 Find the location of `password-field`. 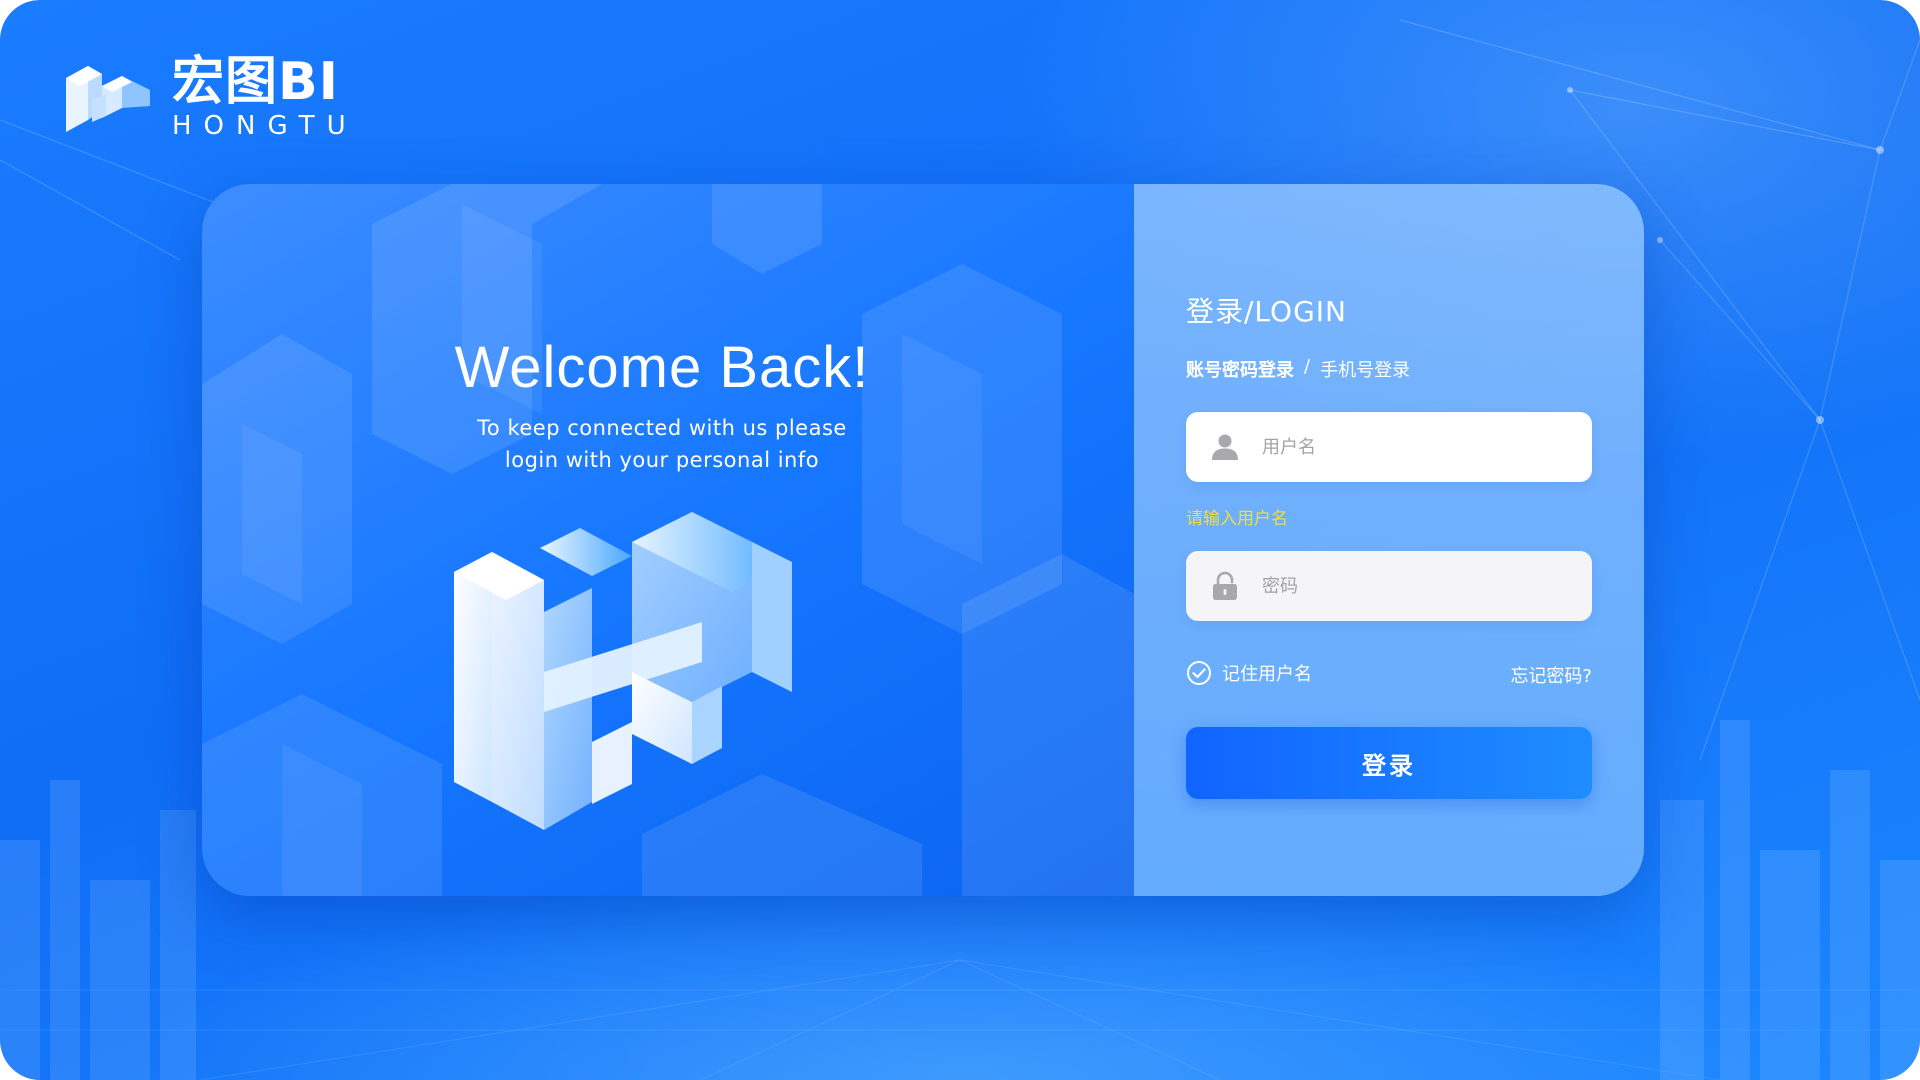

password-field is located at coordinates (1389, 586).